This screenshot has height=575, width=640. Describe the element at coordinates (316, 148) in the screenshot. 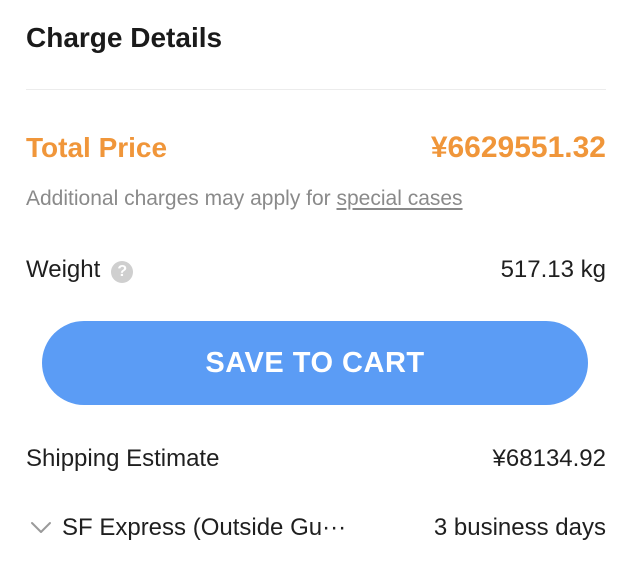

I see `total-price-row: Total Price ¥6629551.32` at that location.